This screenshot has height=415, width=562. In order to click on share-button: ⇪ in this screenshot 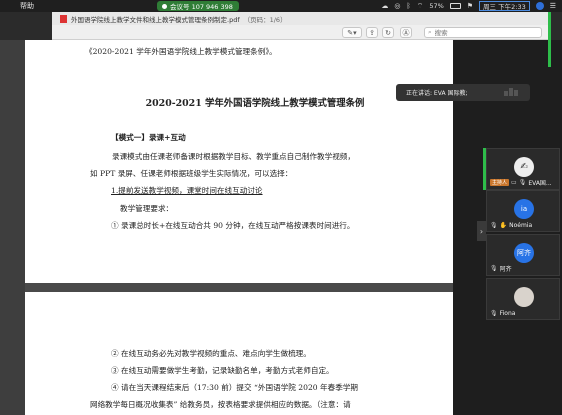, I will do `click(372, 32)`.